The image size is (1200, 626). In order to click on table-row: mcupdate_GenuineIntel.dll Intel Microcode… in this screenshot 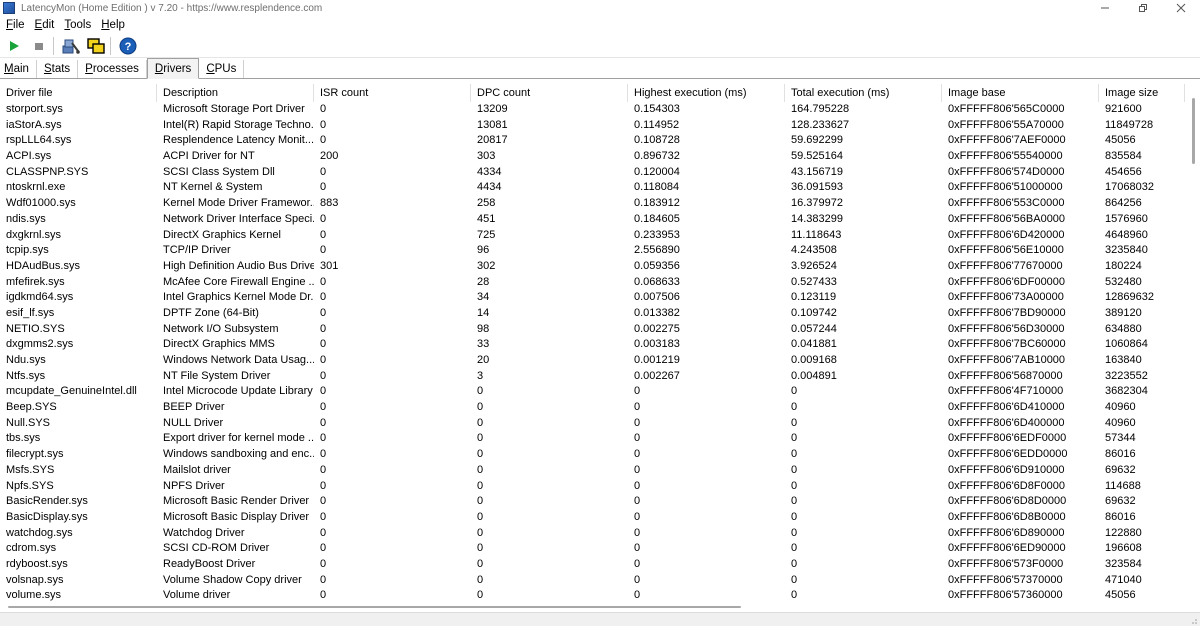, I will do `click(592, 392)`.